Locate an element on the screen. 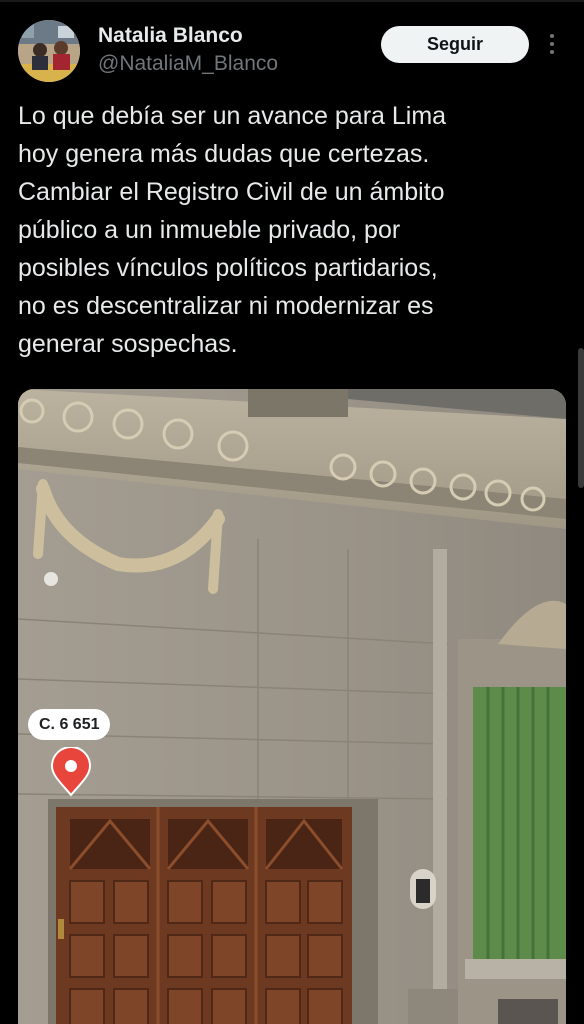  map-address-label: C. 6 651 is located at coordinates (69, 724).